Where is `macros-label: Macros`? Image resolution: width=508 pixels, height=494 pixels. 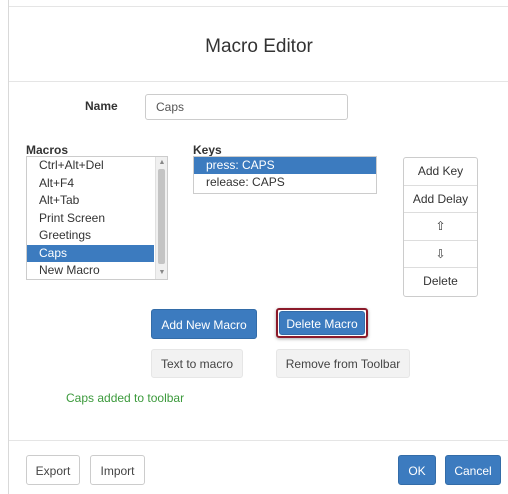 macros-label: Macros is located at coordinates (47, 150).